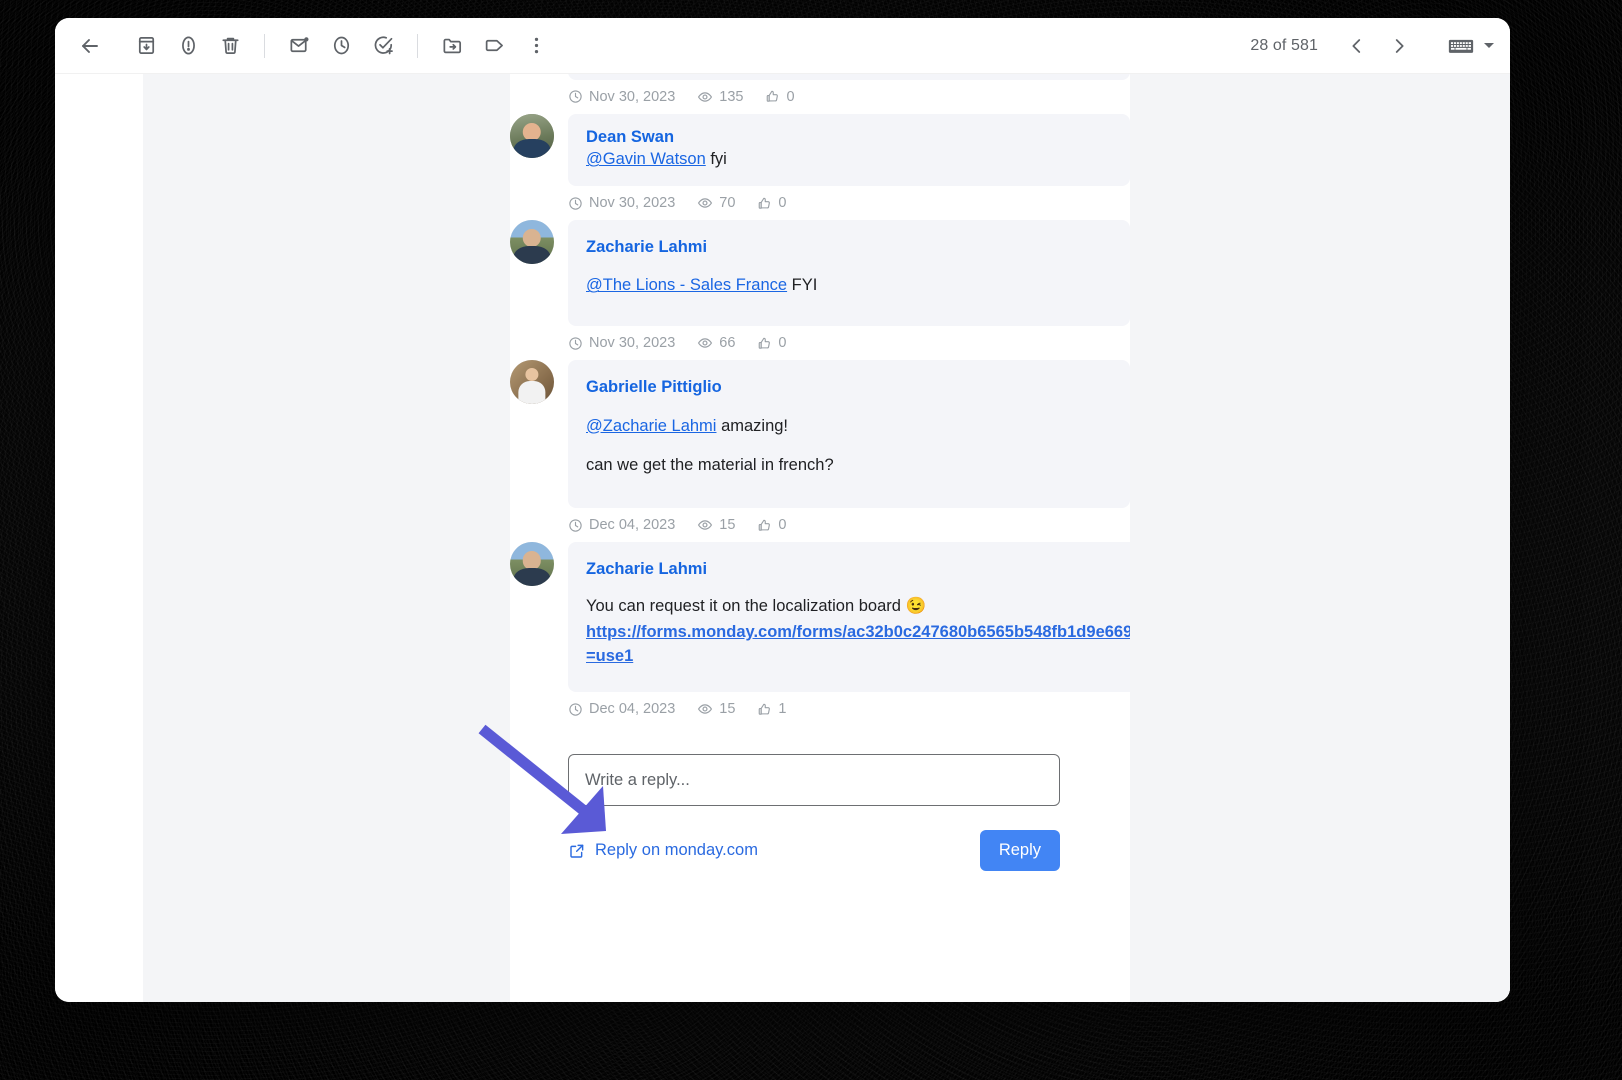  I want to click on pager-next-button, so click(1399, 46).